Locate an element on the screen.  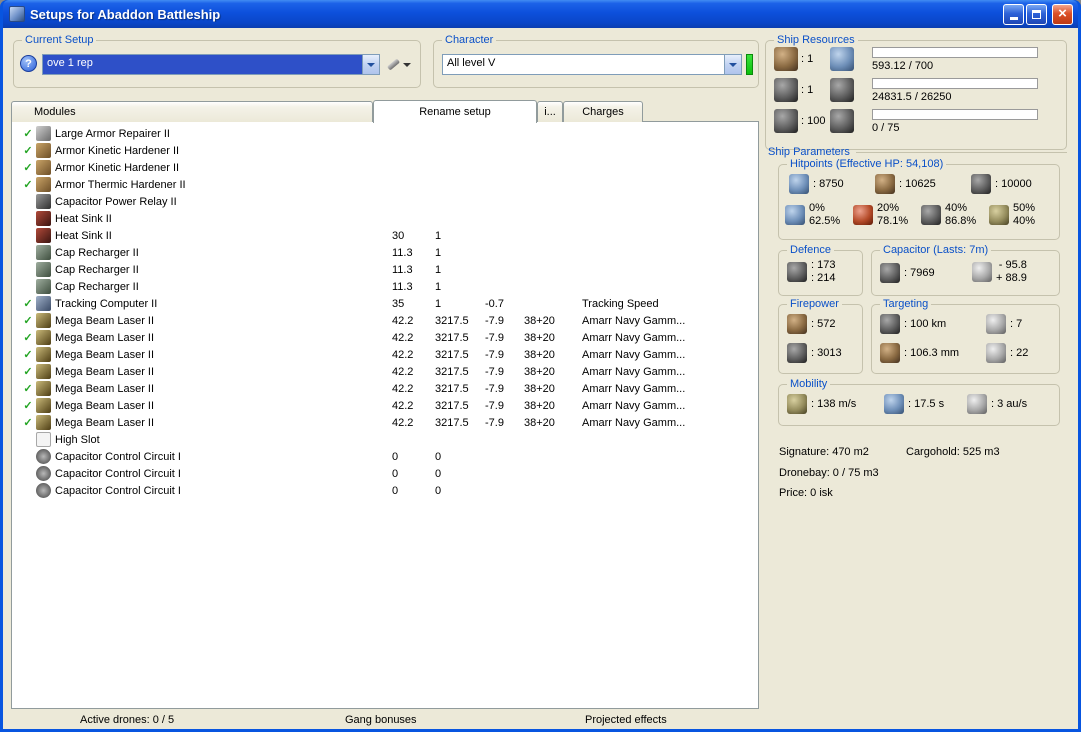
module-row: Capacitor Power Relay II is located at coordinates (385, 201).